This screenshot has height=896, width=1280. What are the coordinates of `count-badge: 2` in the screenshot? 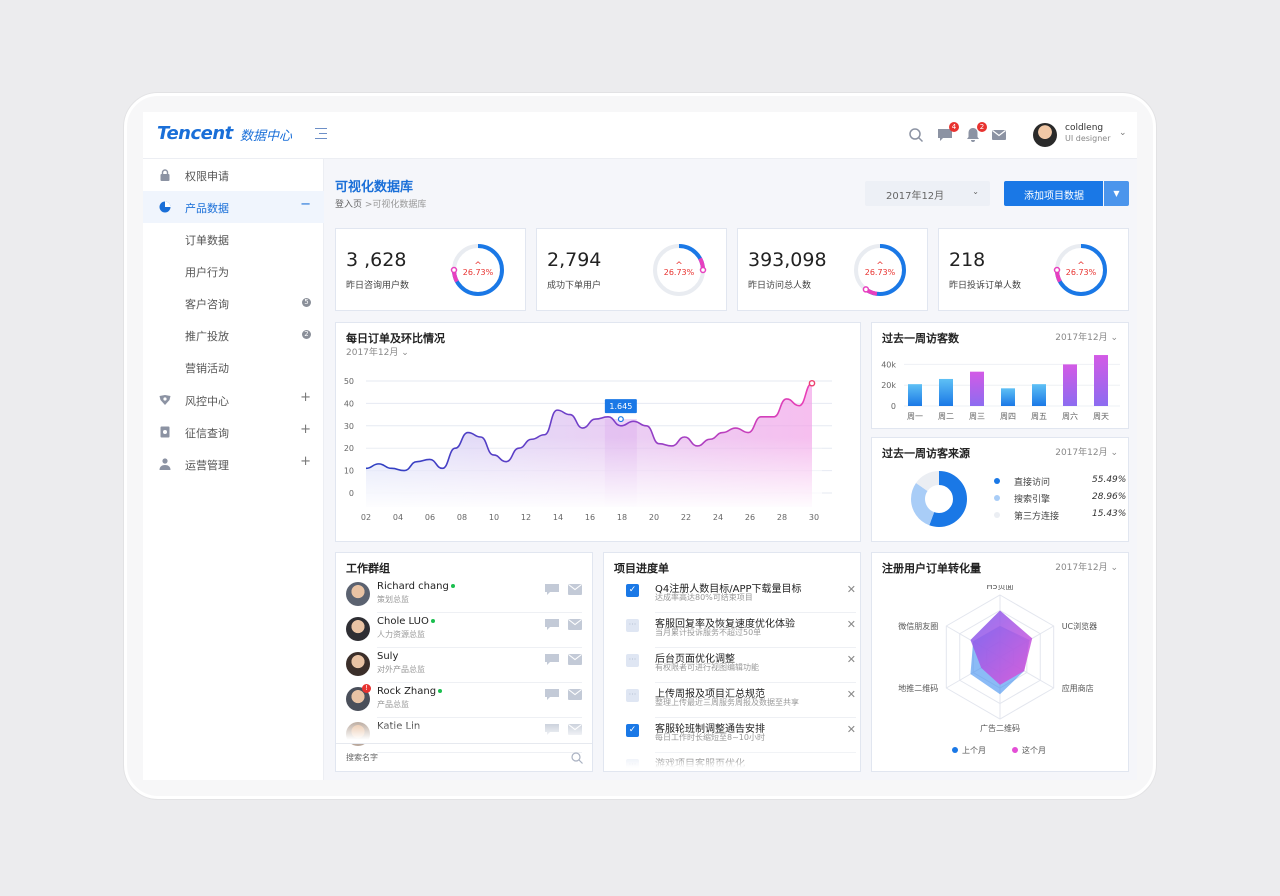 It's located at (306, 334).